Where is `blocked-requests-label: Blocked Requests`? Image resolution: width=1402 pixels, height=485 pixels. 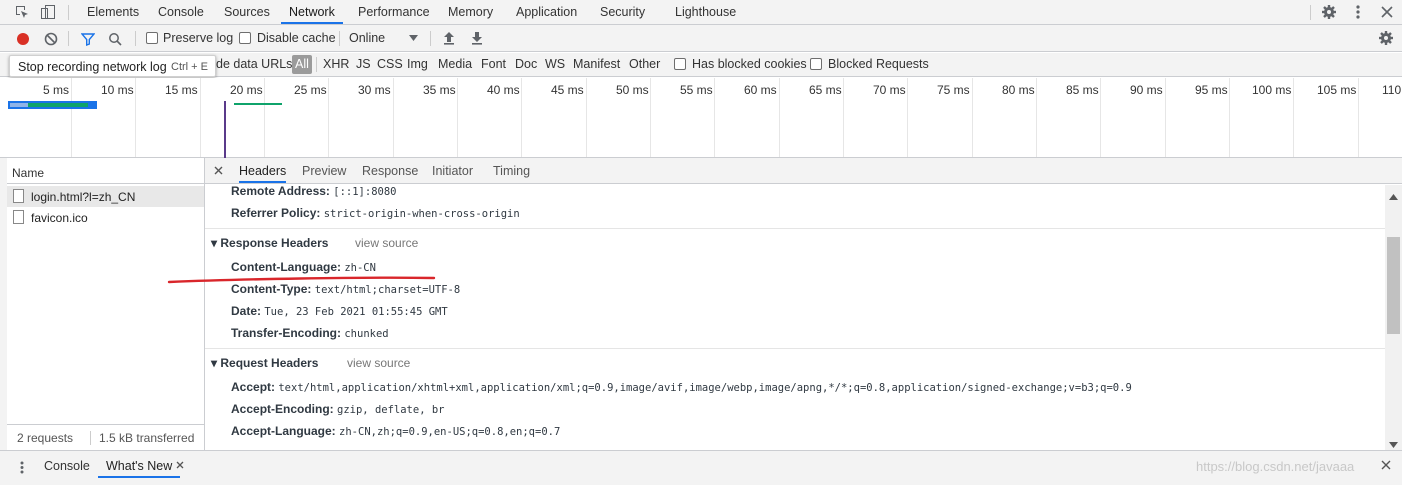
blocked-requests-label: Blocked Requests is located at coordinates (878, 64).